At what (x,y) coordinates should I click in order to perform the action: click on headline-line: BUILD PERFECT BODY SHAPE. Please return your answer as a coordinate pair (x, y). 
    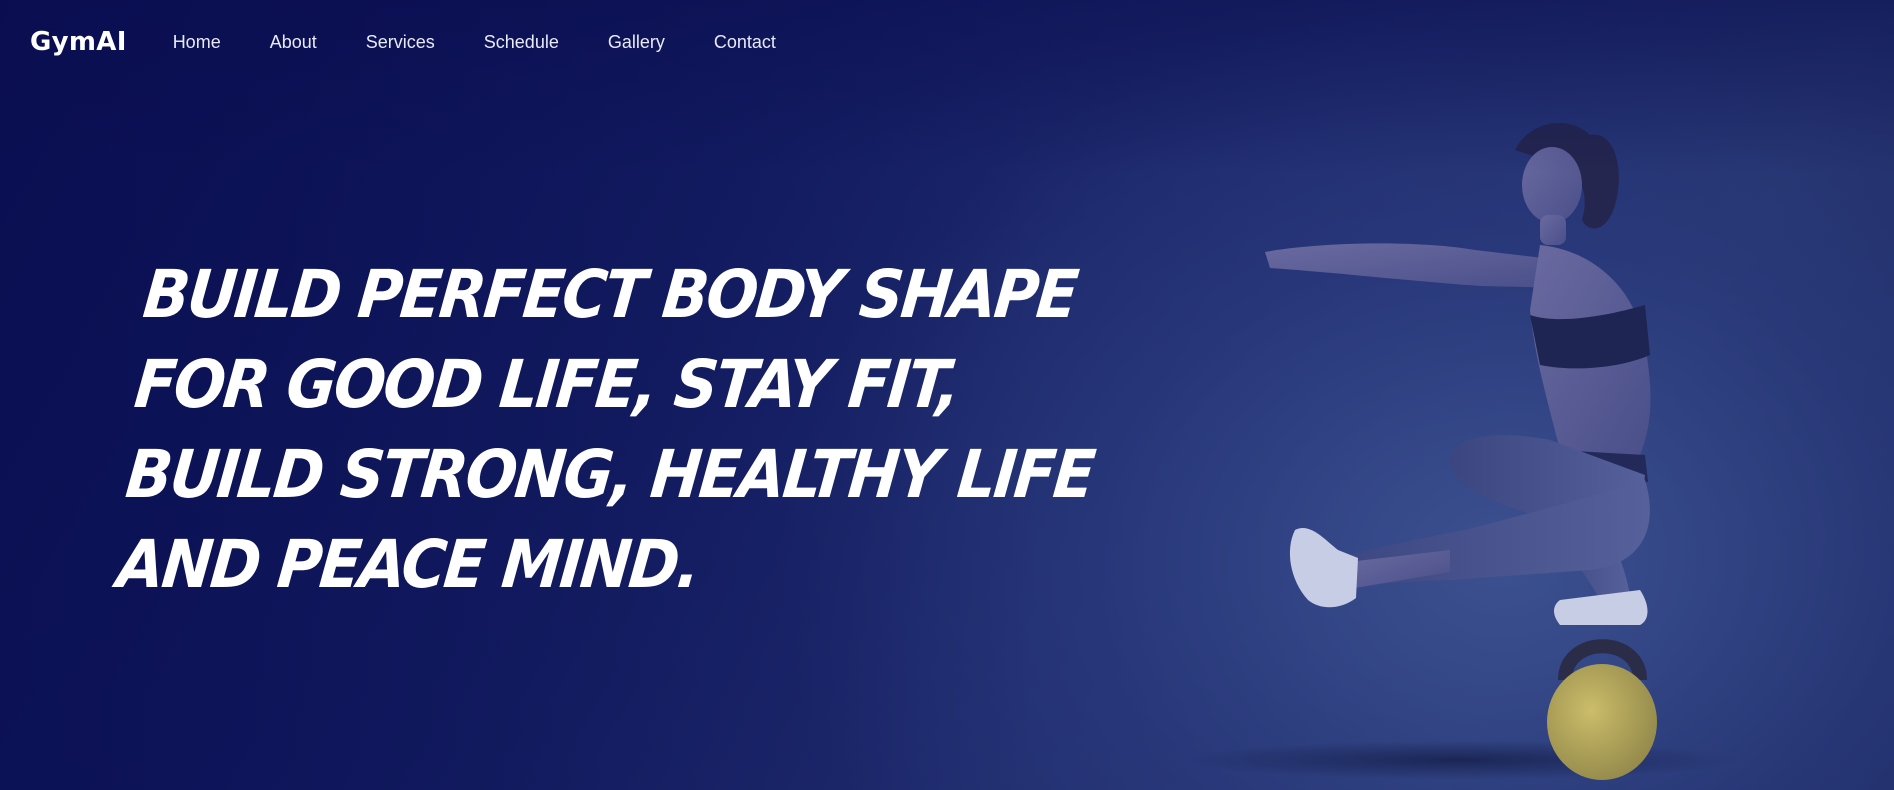
    Looking at the image, I should click on (609, 294).